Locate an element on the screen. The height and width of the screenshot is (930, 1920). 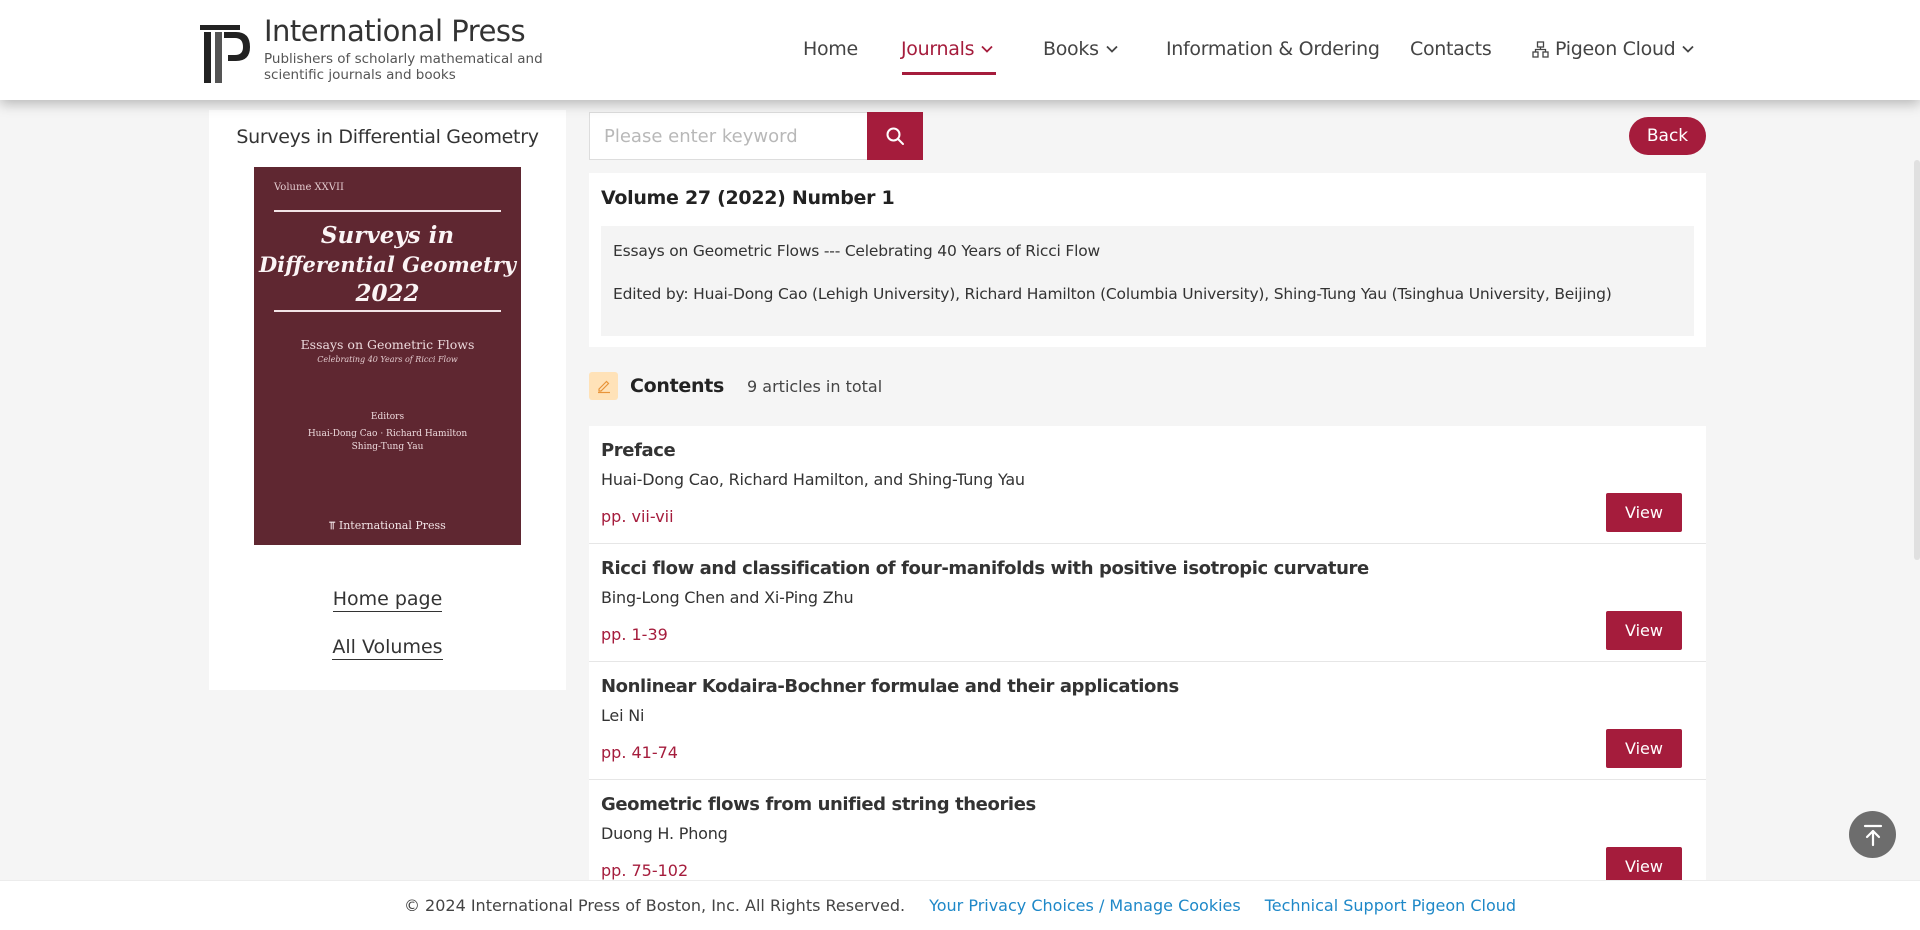
nav-pigeon-label: Pigeon Cloud is located at coordinates (1615, 49).